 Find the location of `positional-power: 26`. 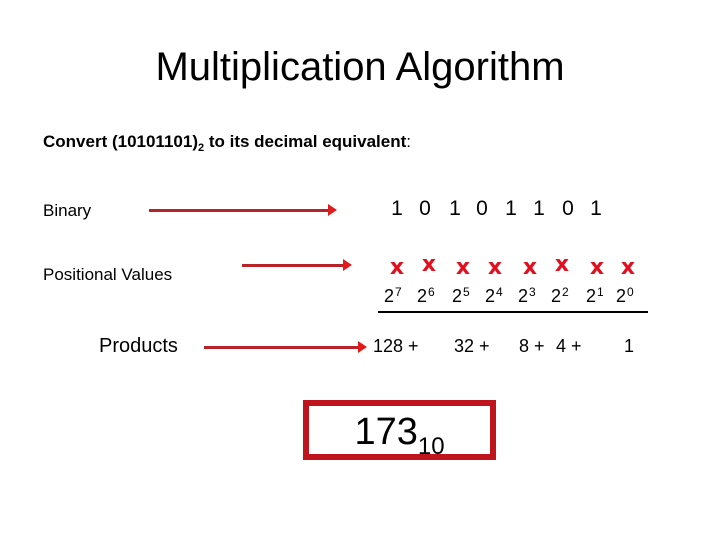

positional-power: 26 is located at coordinates (426, 296).